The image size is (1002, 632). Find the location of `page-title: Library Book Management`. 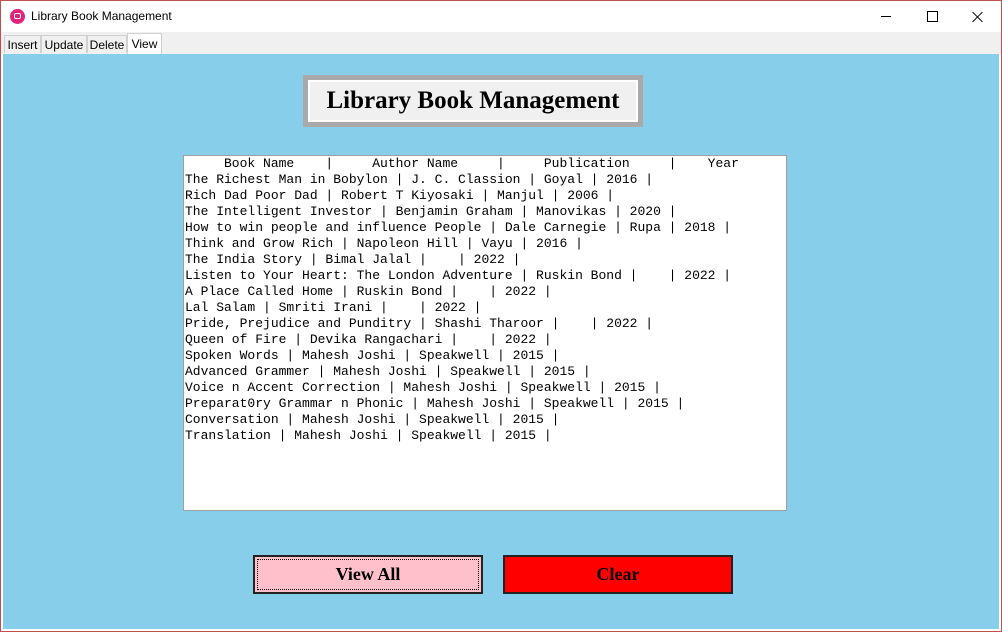

page-title: Library Book Management is located at coordinates (473, 101).